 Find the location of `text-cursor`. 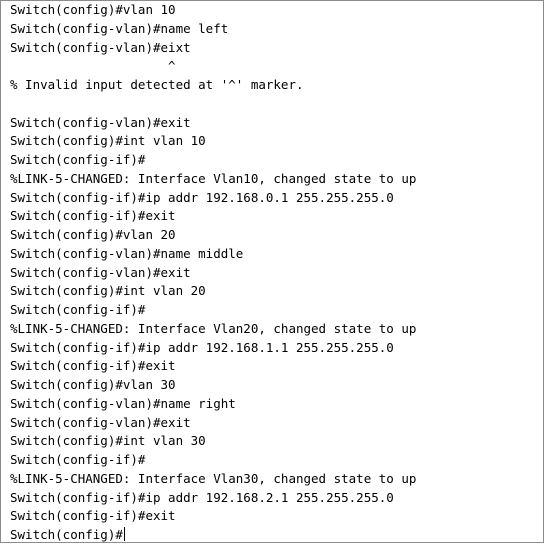

text-cursor is located at coordinates (124, 534).